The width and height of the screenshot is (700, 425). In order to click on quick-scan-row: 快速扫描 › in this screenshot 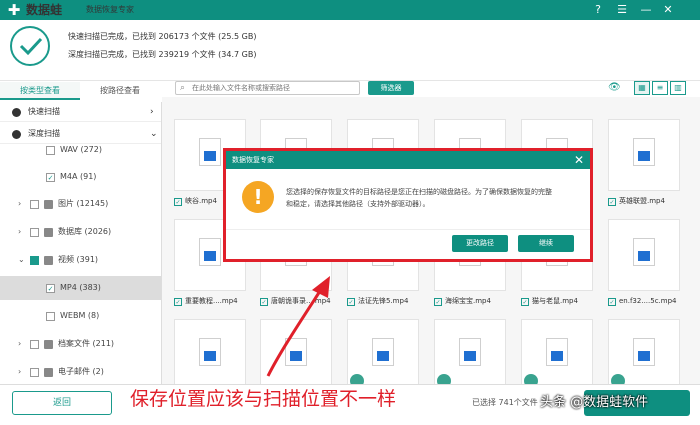, I will do `click(80, 112)`.